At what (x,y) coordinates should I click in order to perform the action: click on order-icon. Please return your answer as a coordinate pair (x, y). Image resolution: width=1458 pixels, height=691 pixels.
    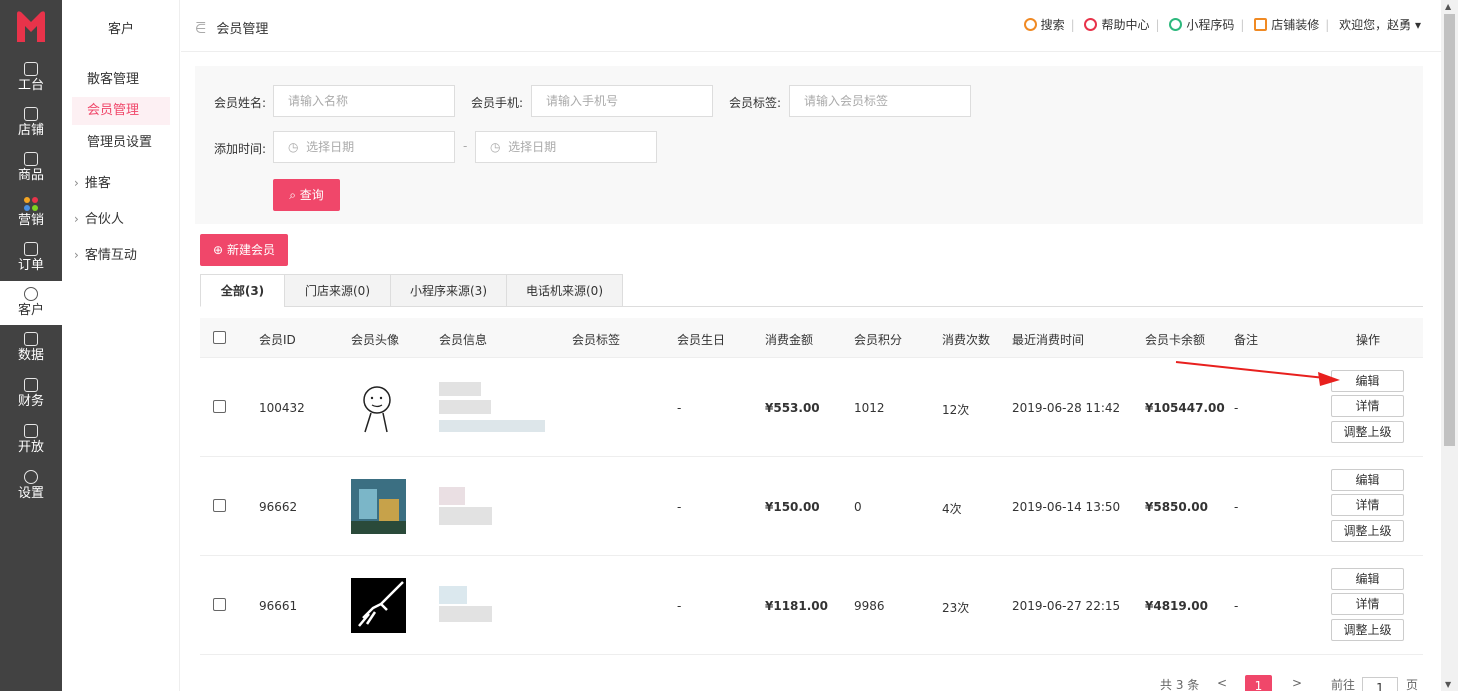
    Looking at the image, I should click on (31, 249).